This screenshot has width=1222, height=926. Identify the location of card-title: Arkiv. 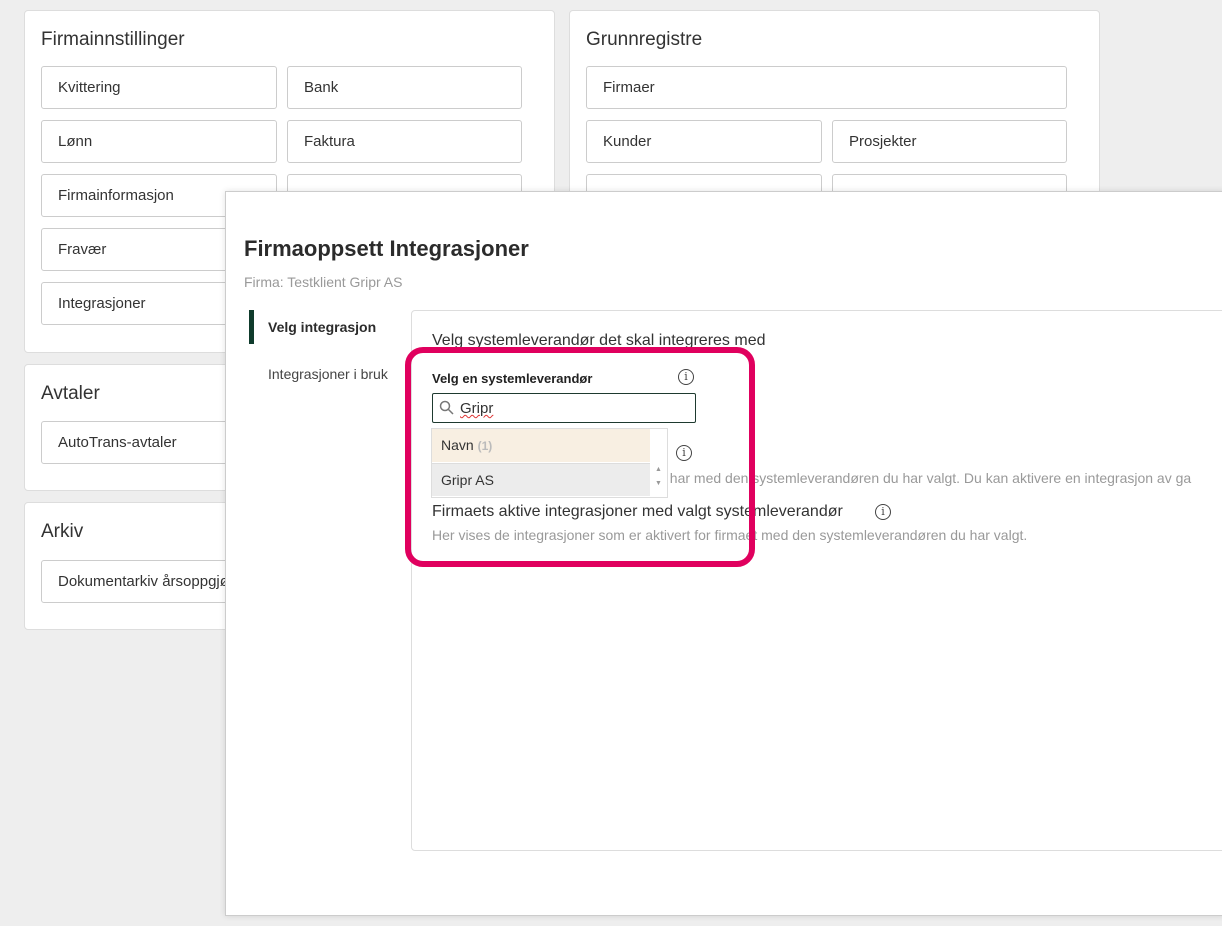
(62, 531).